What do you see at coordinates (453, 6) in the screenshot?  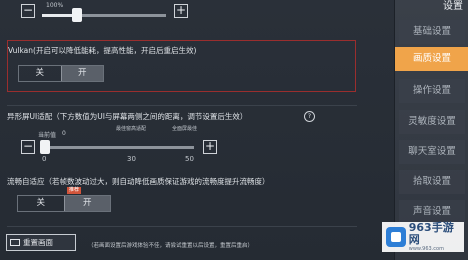 I see `sidebar-title: 设置` at bounding box center [453, 6].